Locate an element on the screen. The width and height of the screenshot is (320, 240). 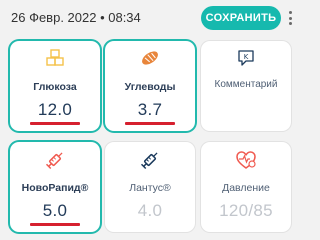
more-options-icon is located at coordinates (290, 18).